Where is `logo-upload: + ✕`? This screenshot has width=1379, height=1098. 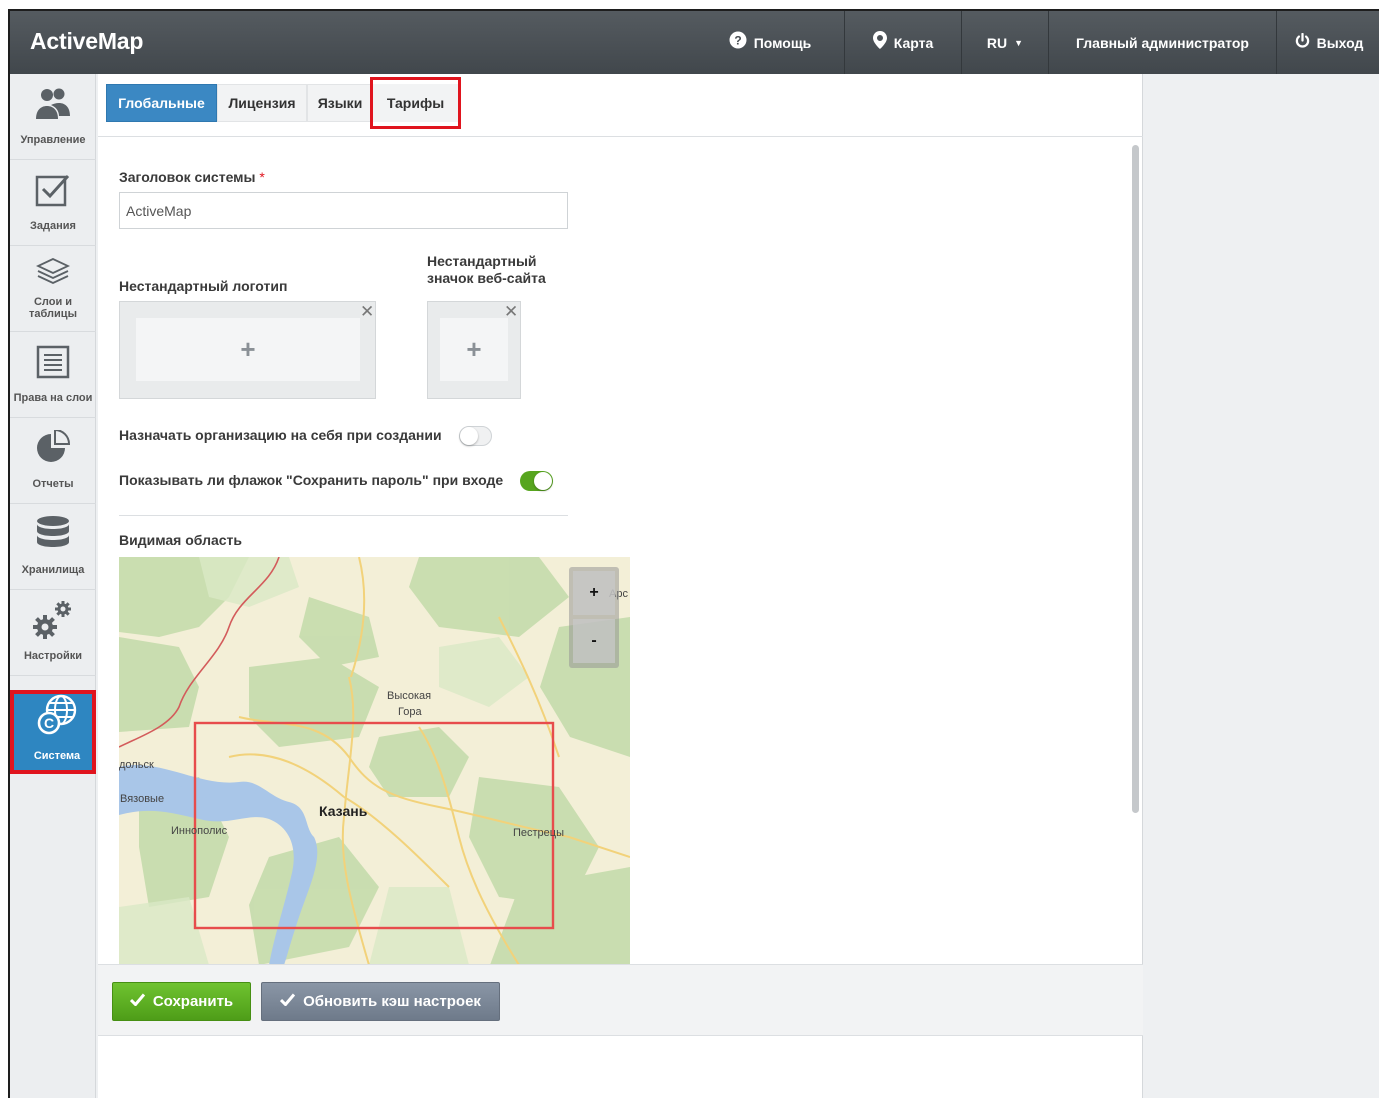
logo-upload: + ✕ is located at coordinates (247, 350).